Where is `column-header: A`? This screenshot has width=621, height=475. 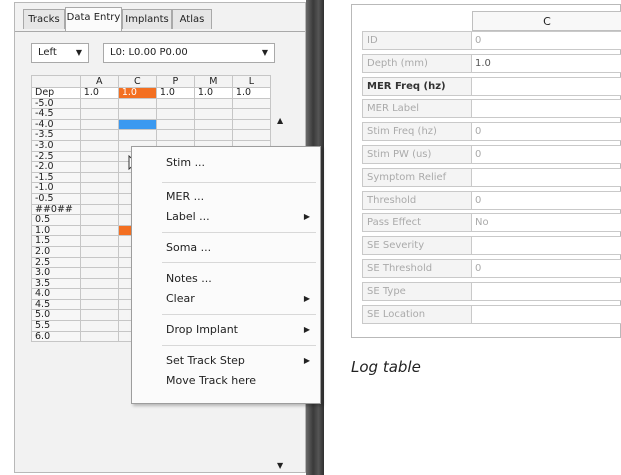 column-header: A is located at coordinates (99, 81).